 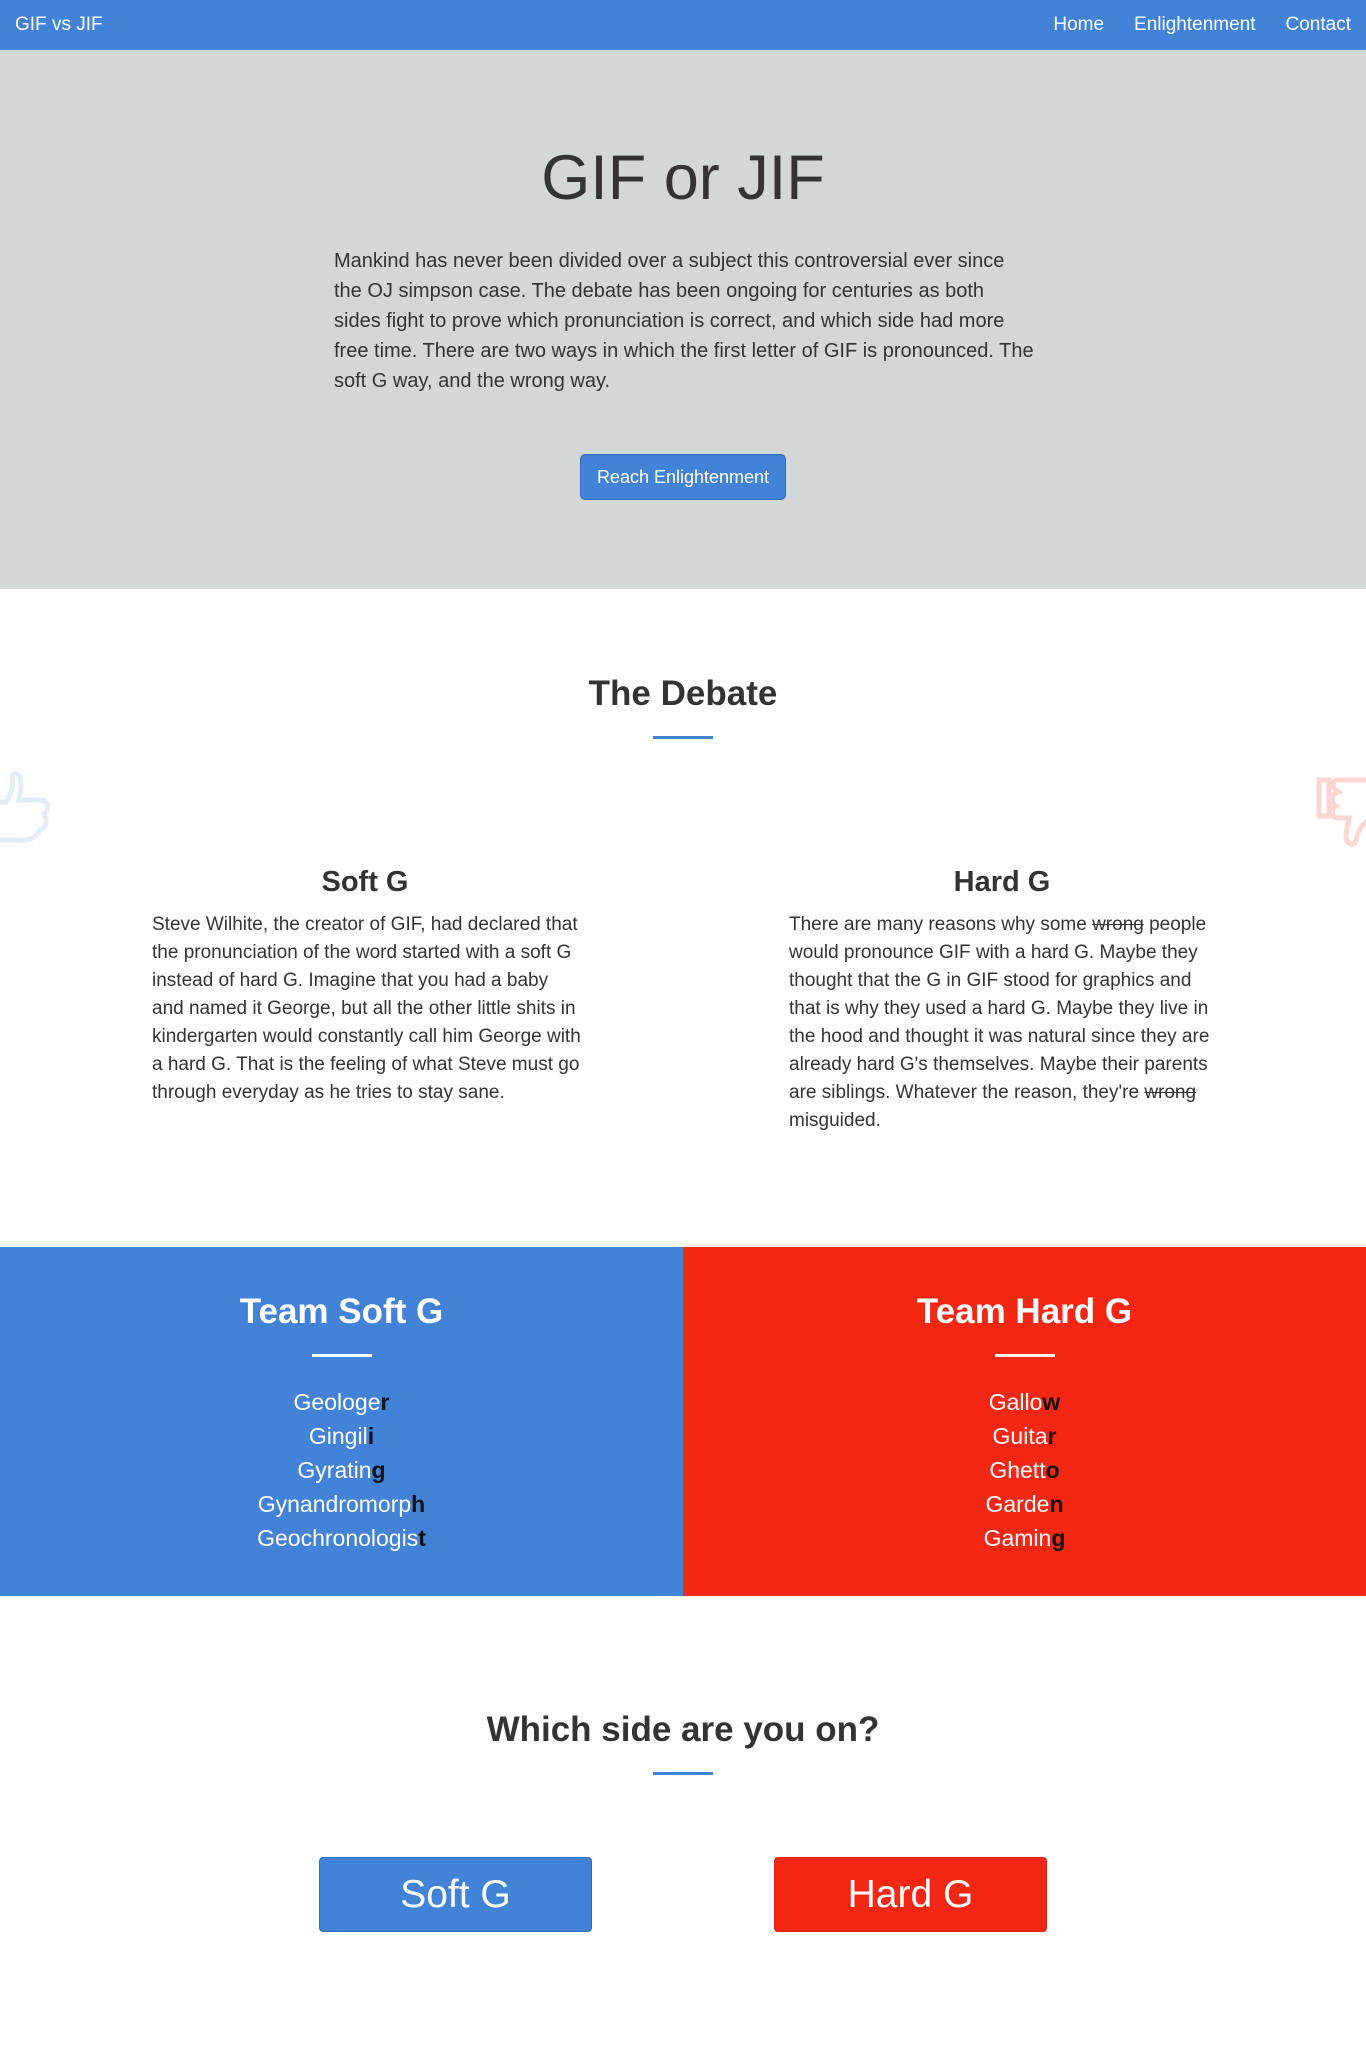 I want to click on hard-g-text-part-1: There are many reasons why some, so click(x=941, y=924).